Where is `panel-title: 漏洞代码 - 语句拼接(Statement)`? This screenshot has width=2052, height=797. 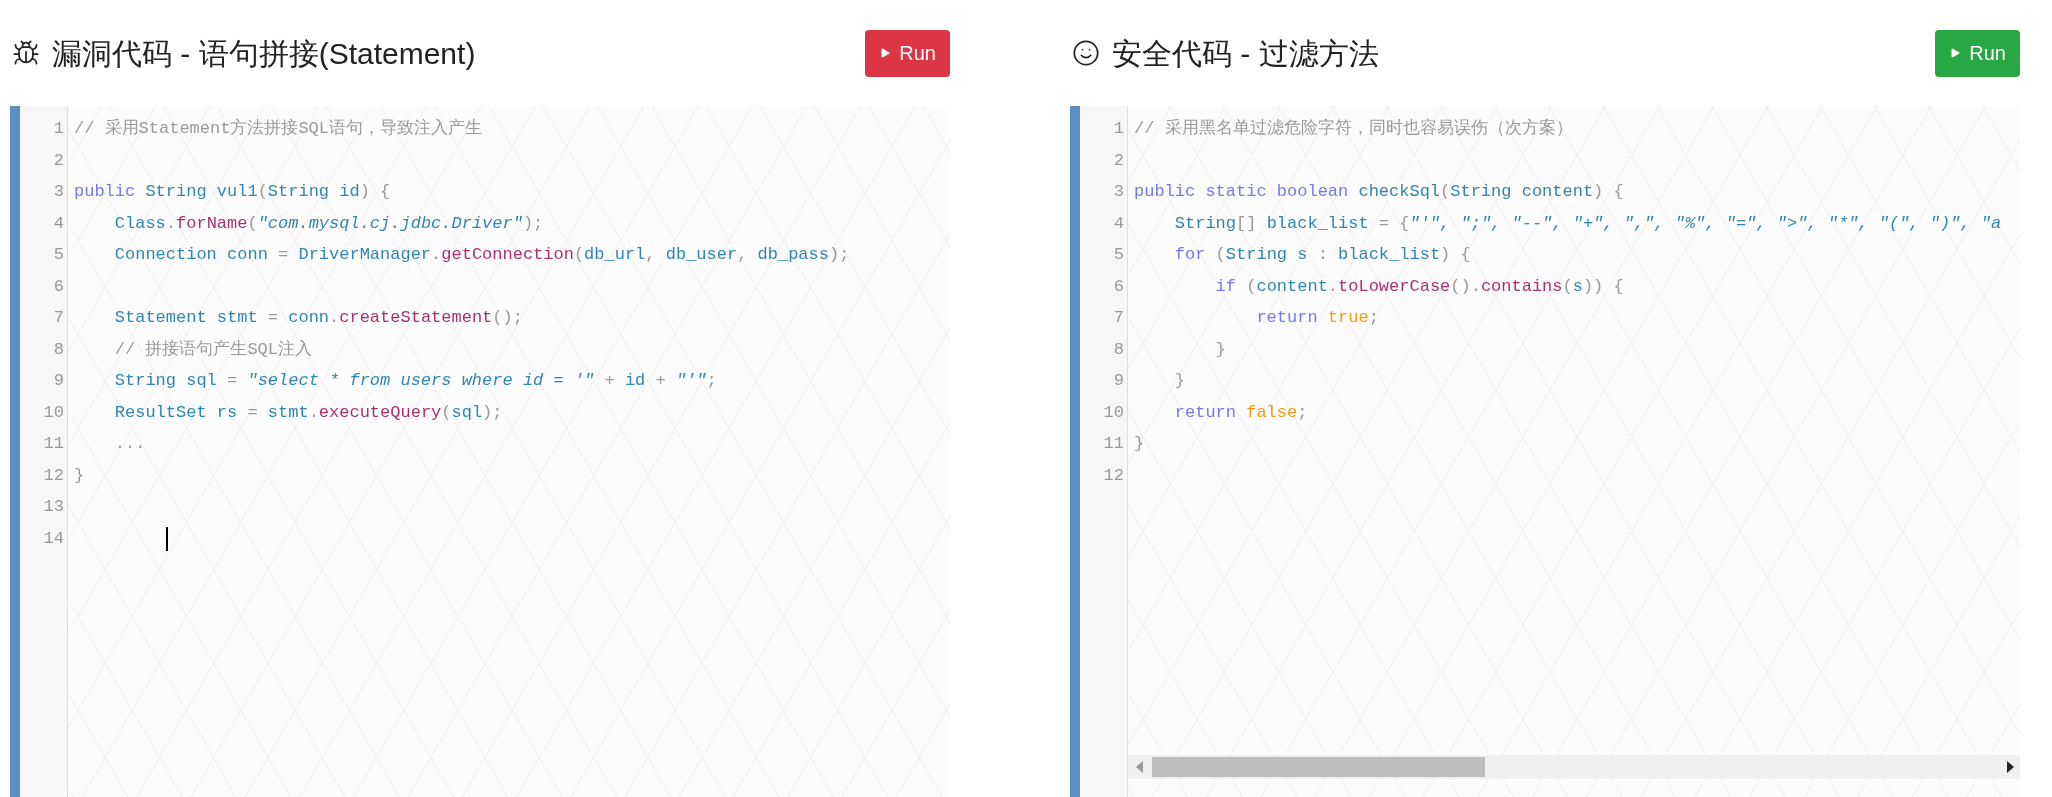
panel-title: 漏洞代码 - 语句拼接(Statement) is located at coordinates (264, 53).